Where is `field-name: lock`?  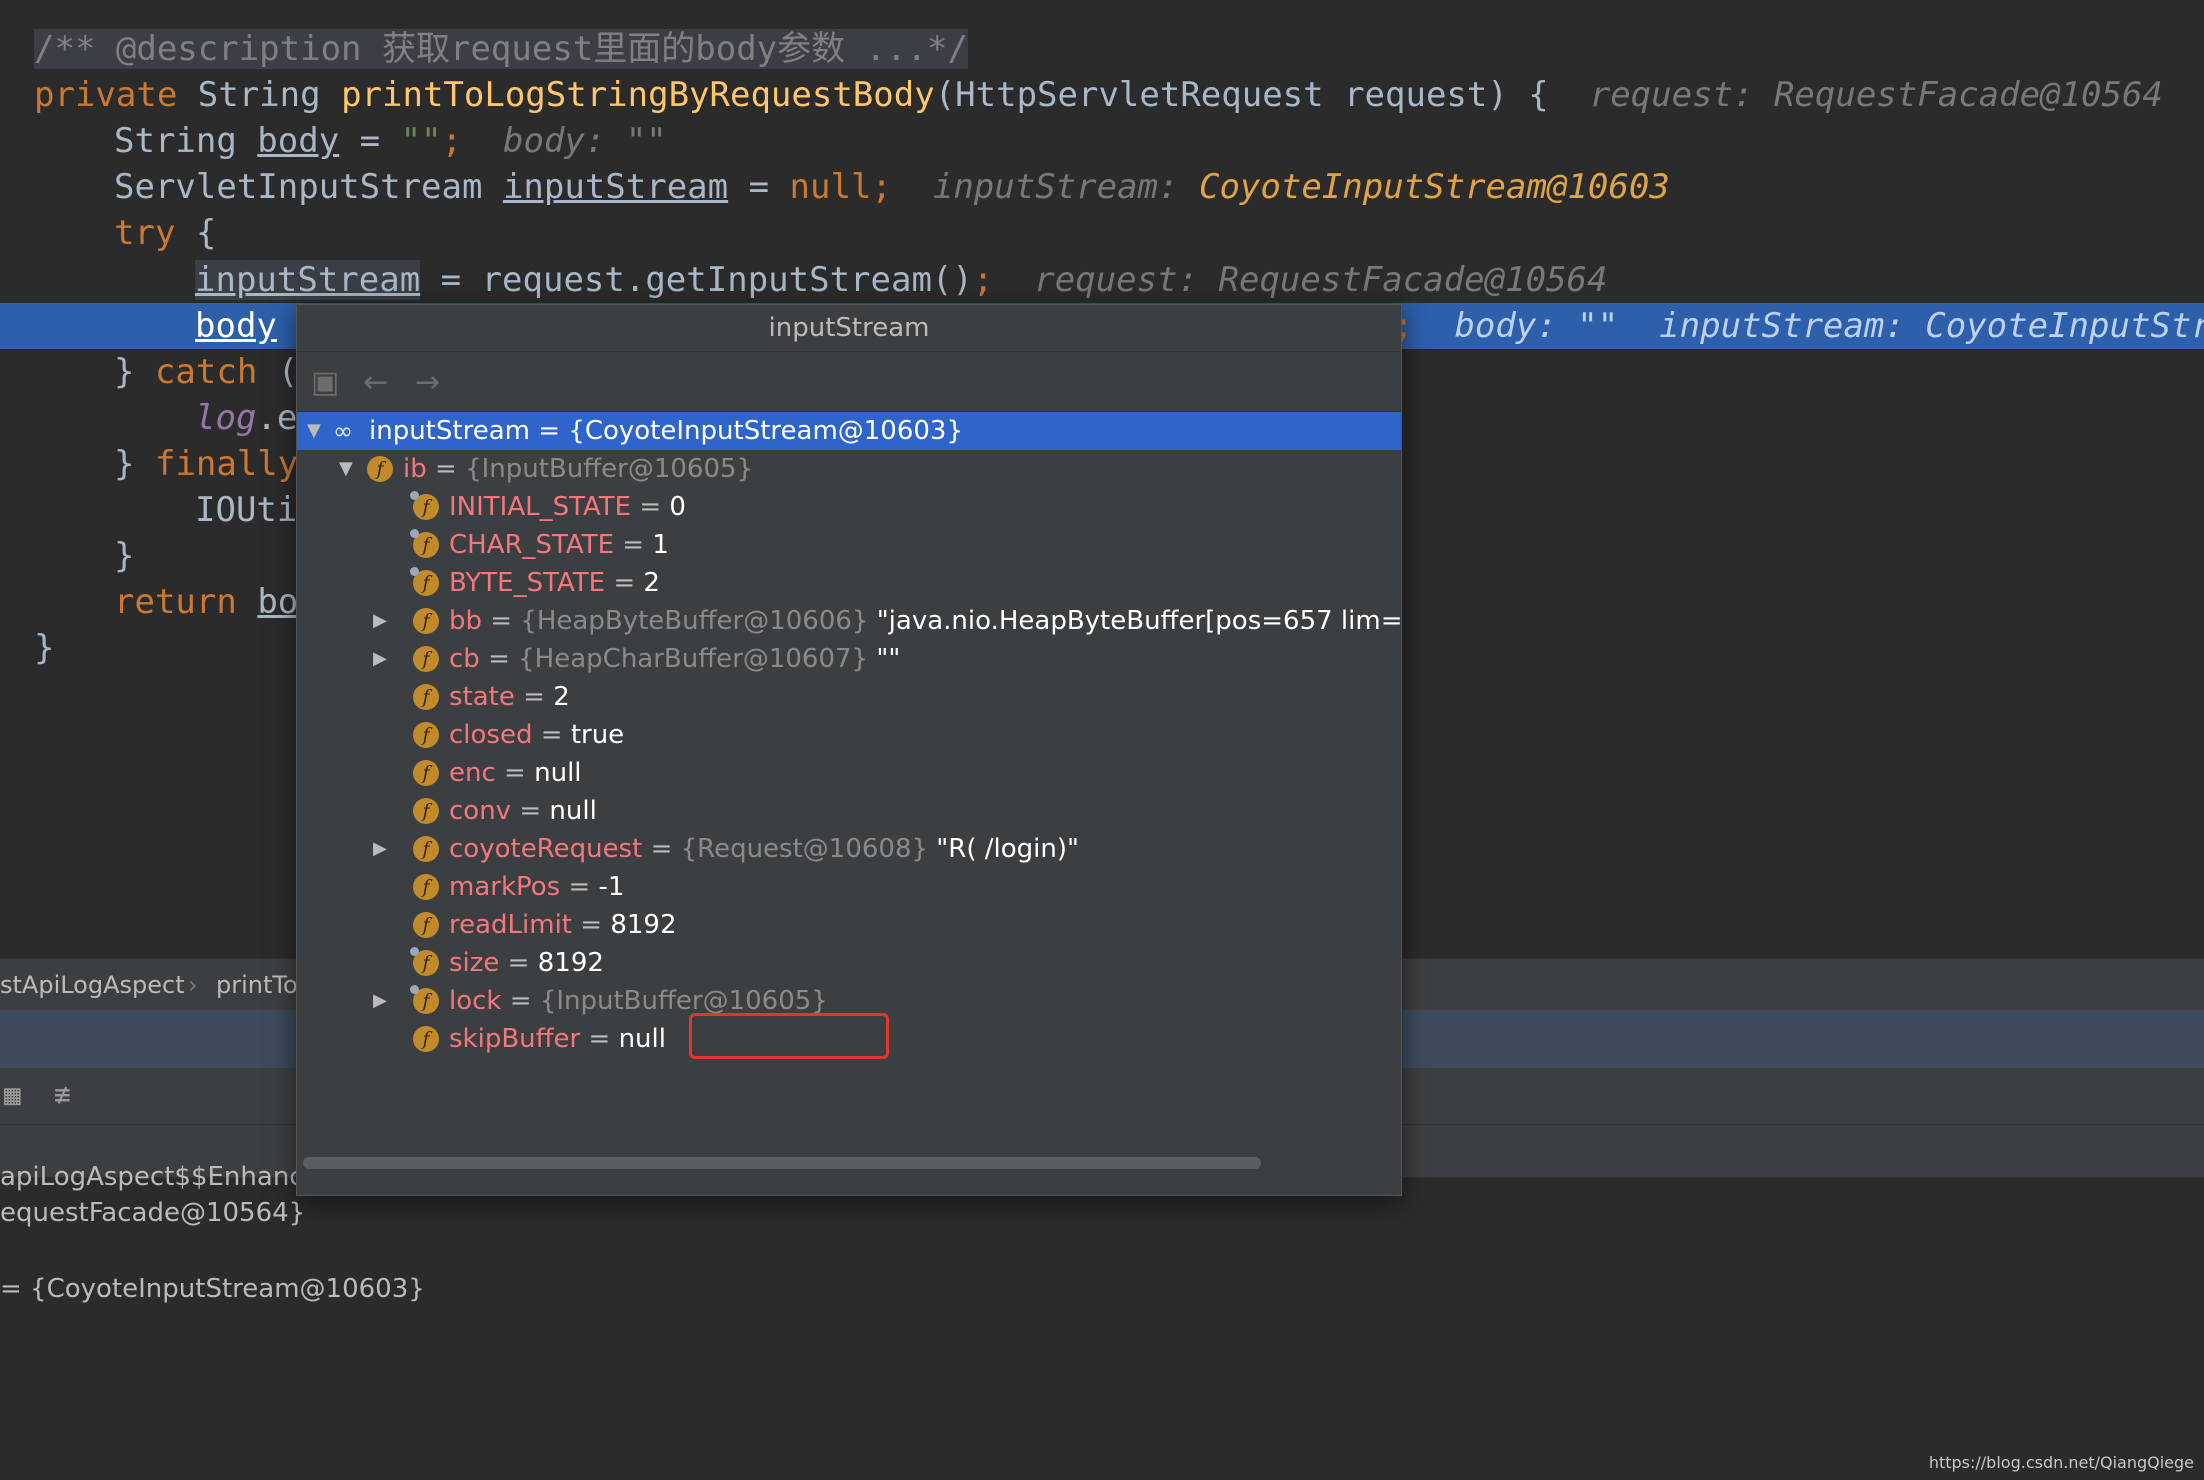 field-name: lock is located at coordinates (475, 1001).